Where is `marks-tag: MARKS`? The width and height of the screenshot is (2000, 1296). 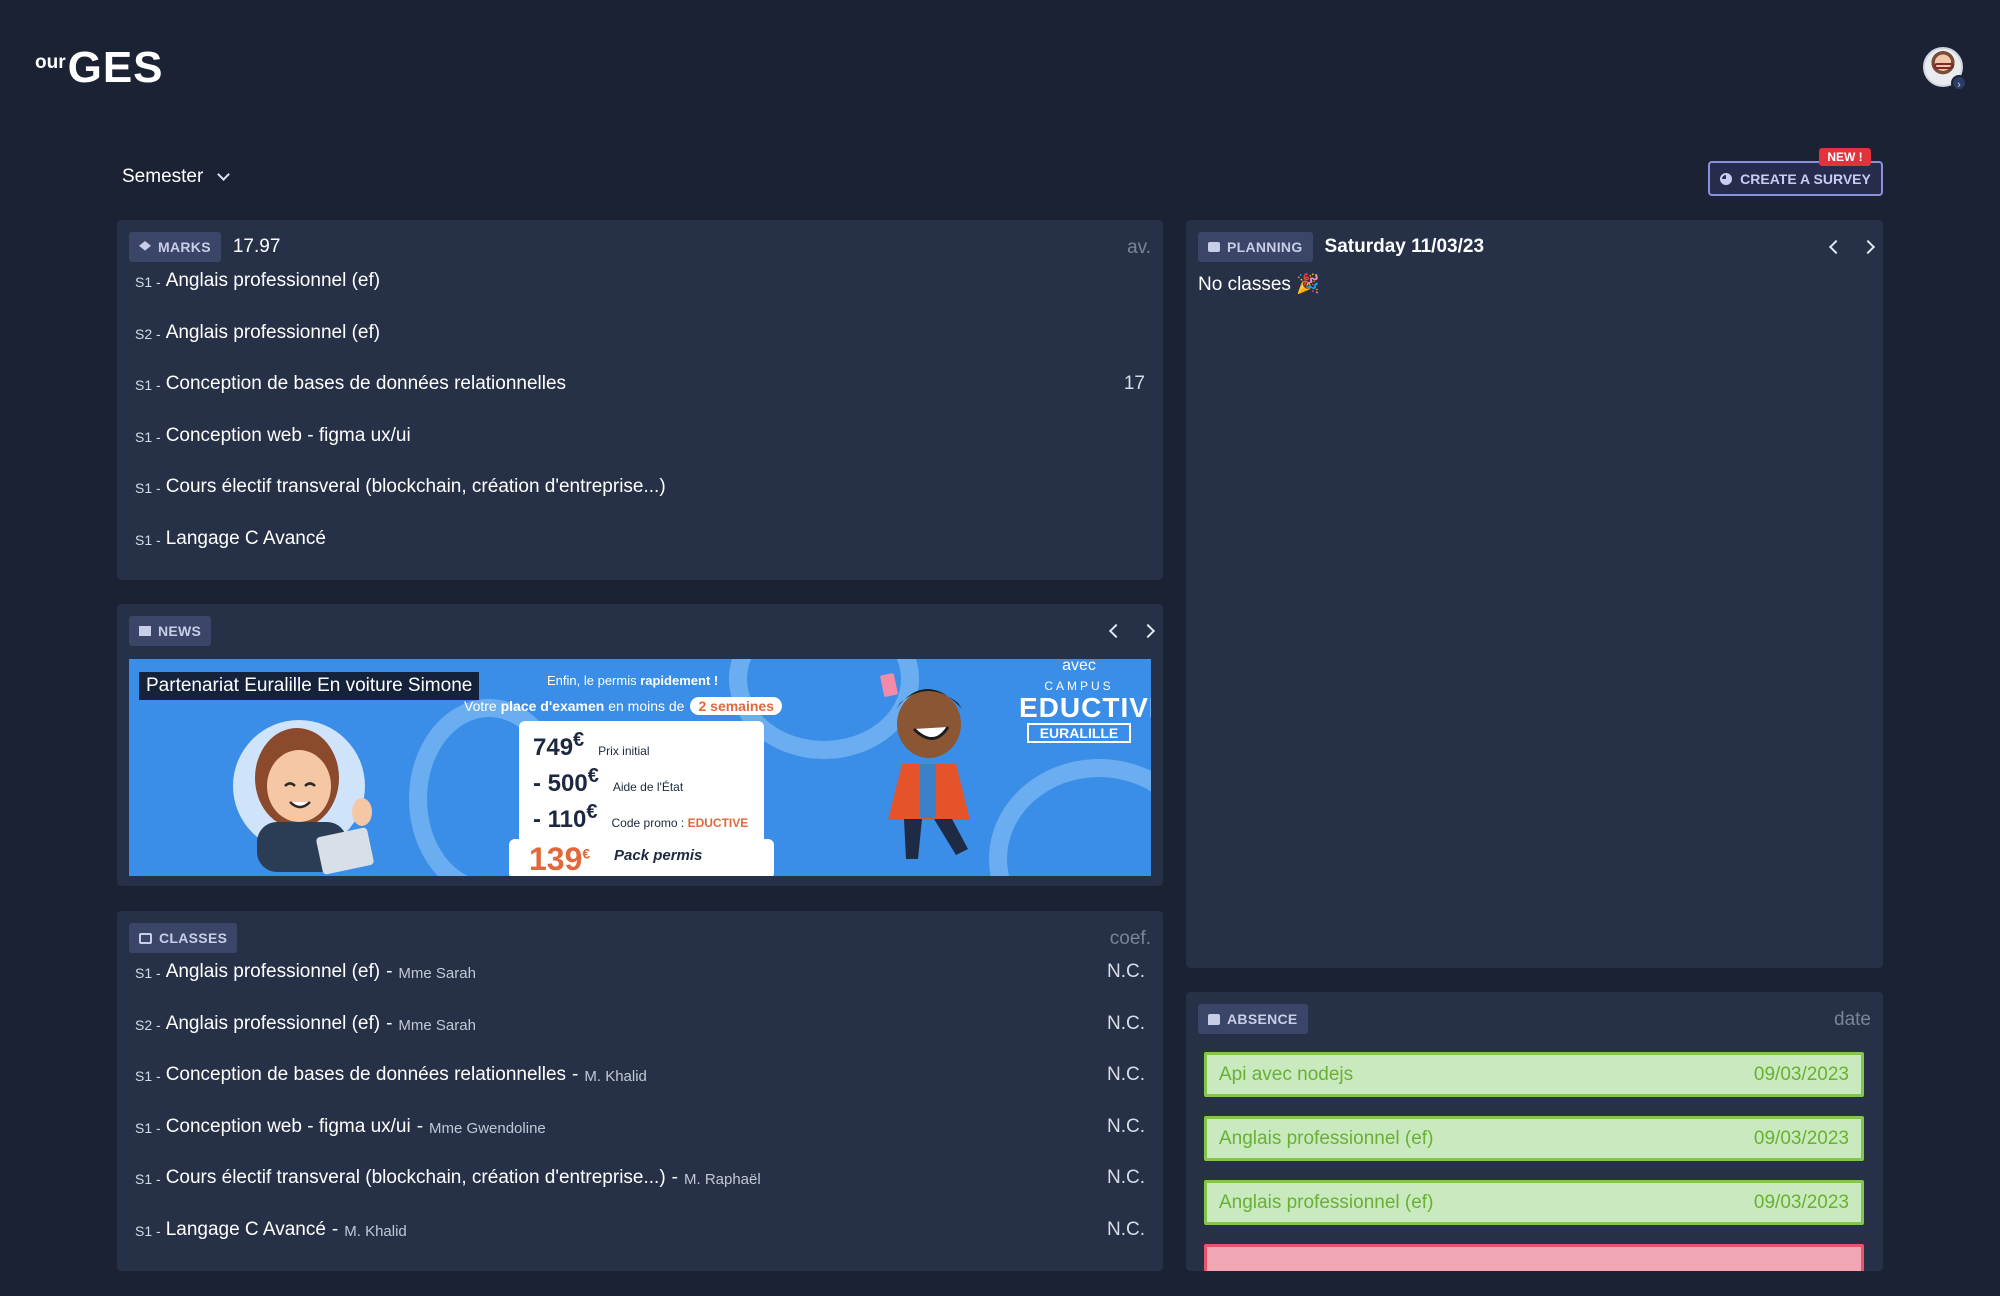 marks-tag: MARKS is located at coordinates (175, 247).